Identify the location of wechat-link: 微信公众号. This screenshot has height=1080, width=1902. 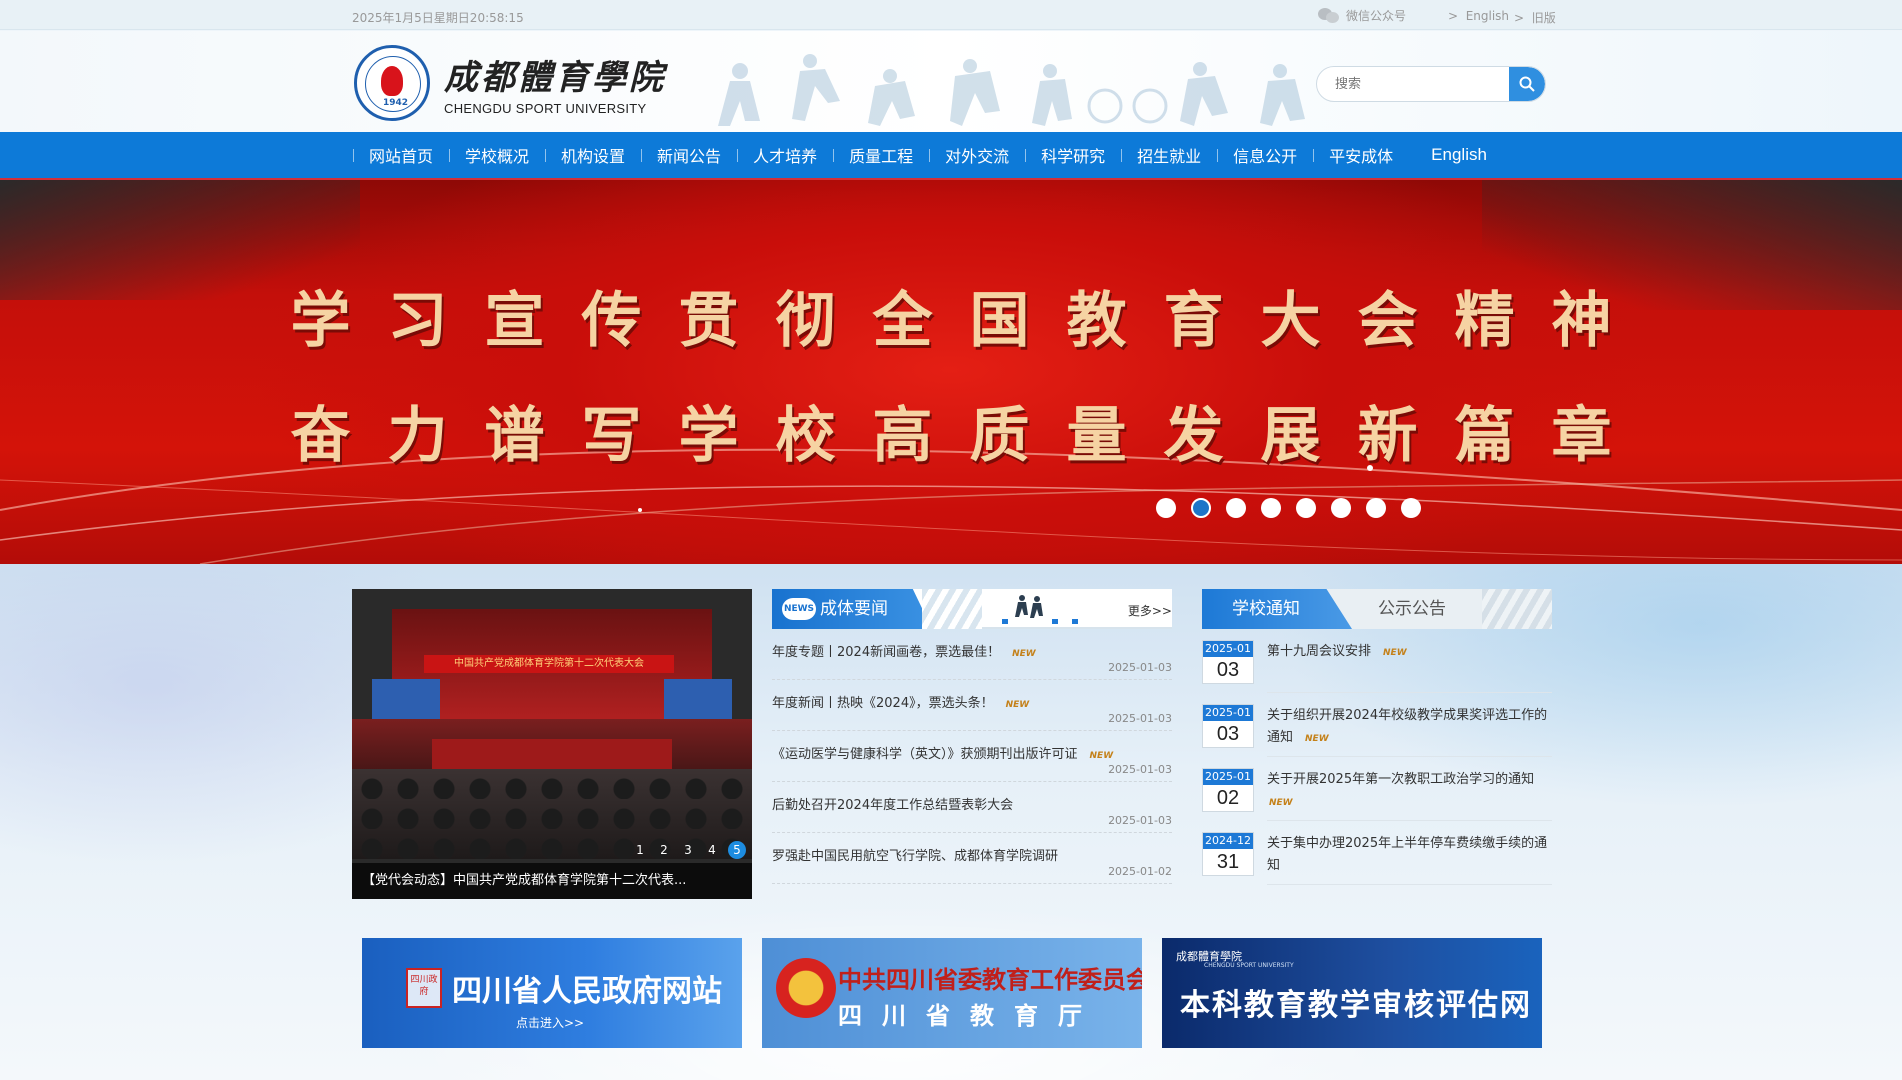
(1362, 15).